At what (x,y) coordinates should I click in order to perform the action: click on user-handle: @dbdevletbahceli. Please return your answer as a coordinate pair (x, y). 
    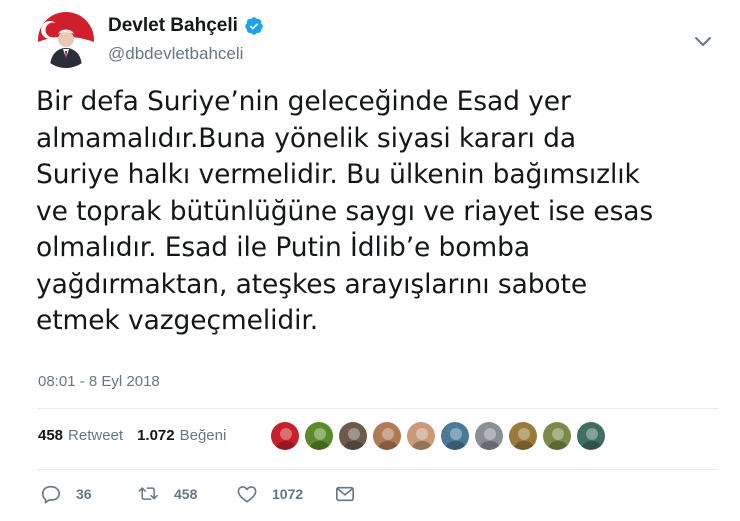
    Looking at the image, I should click on (175, 54).